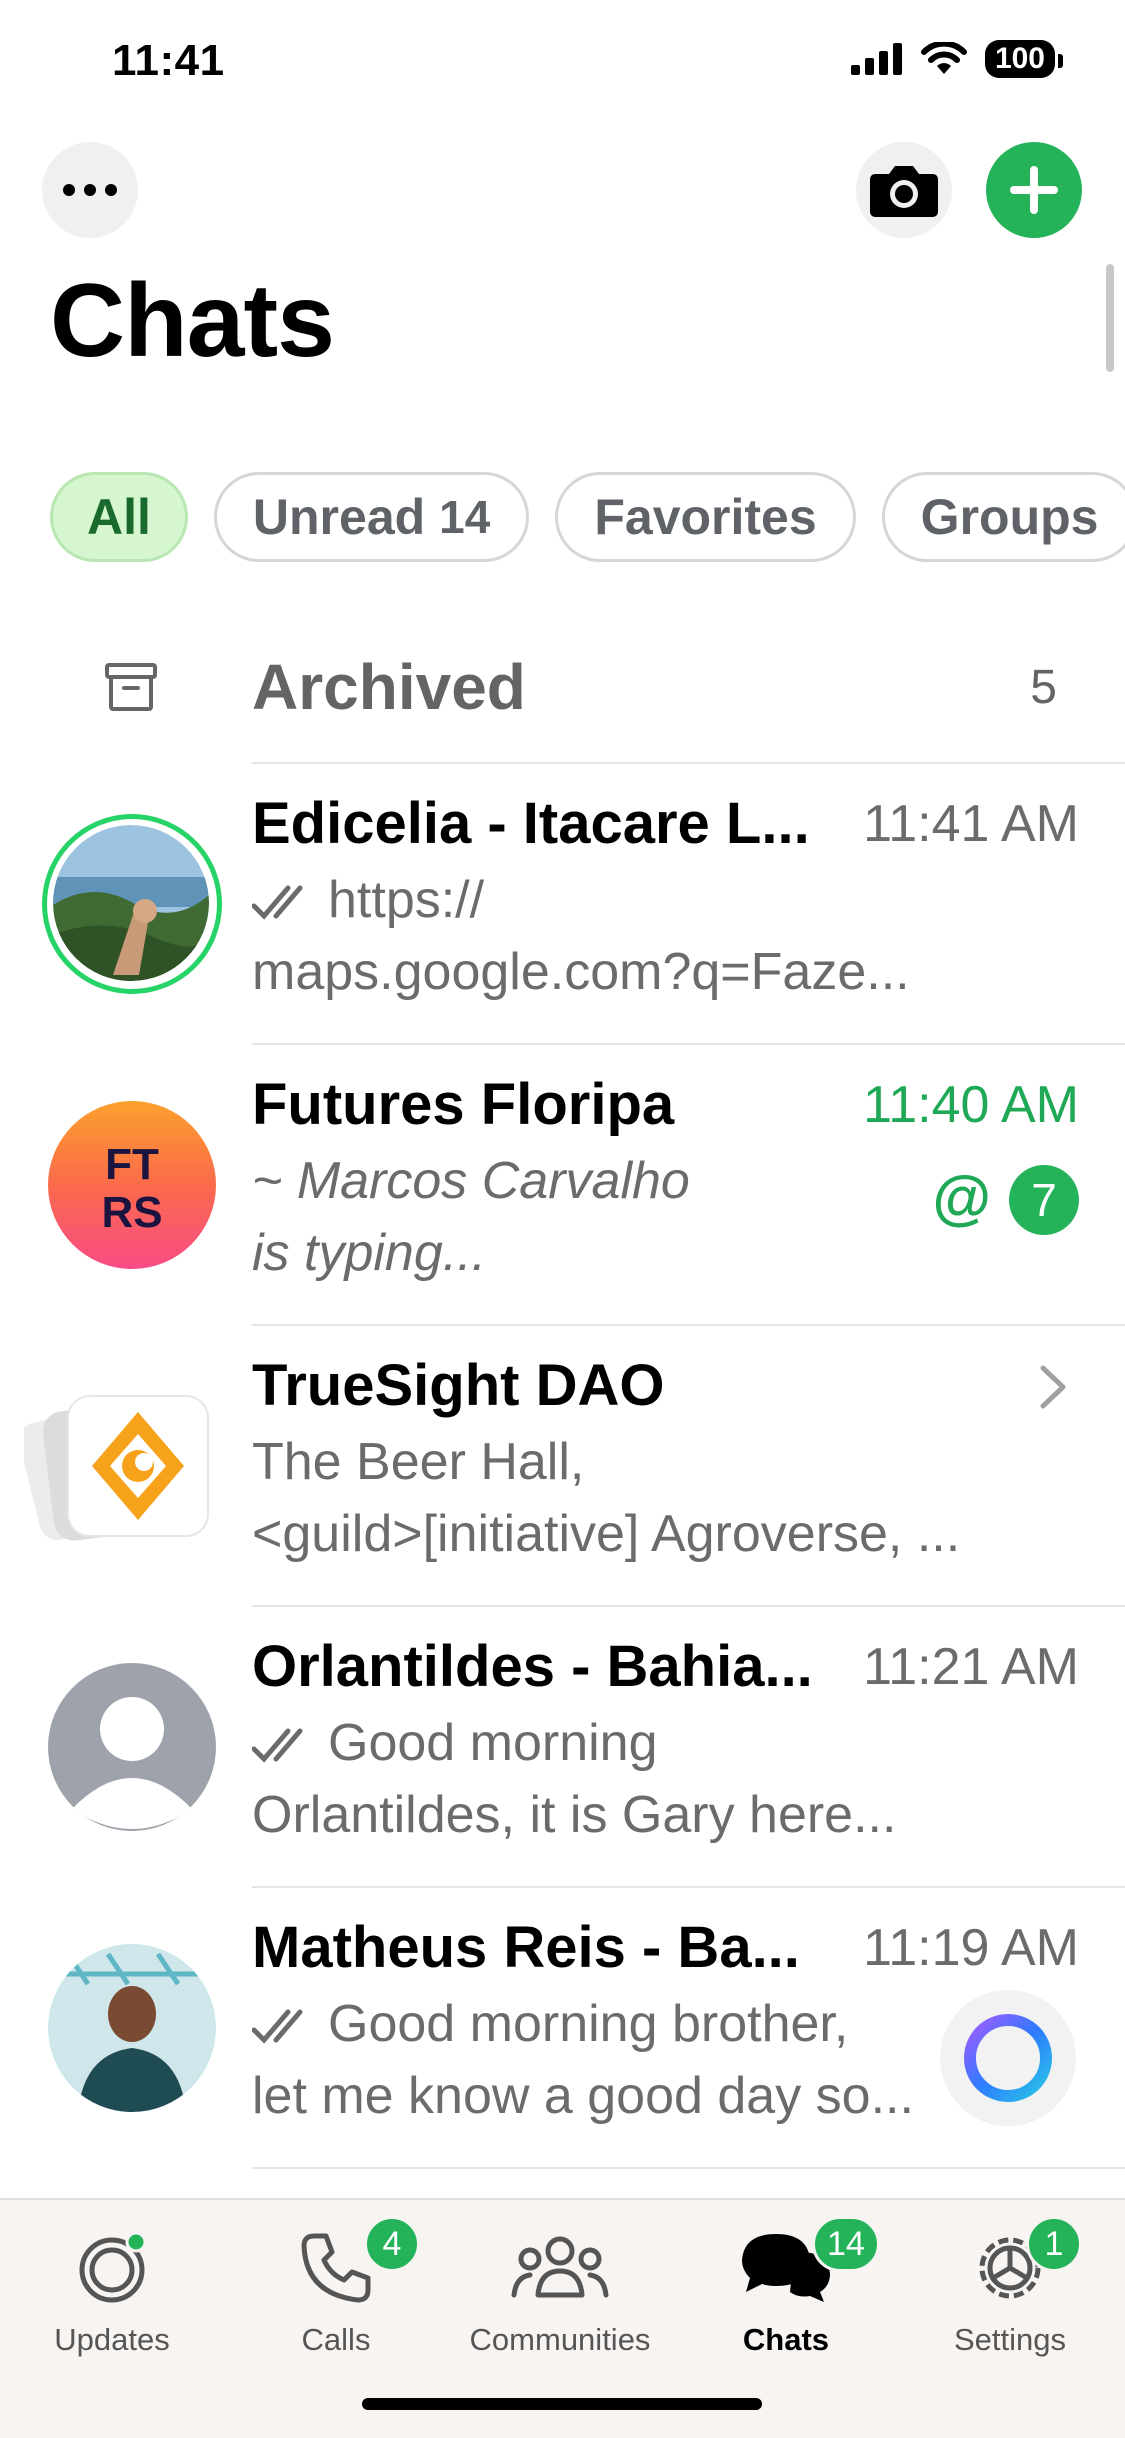 The height and width of the screenshot is (2438, 1125). What do you see at coordinates (560, 2339) in the screenshot?
I see `tab-label: Communities` at bounding box center [560, 2339].